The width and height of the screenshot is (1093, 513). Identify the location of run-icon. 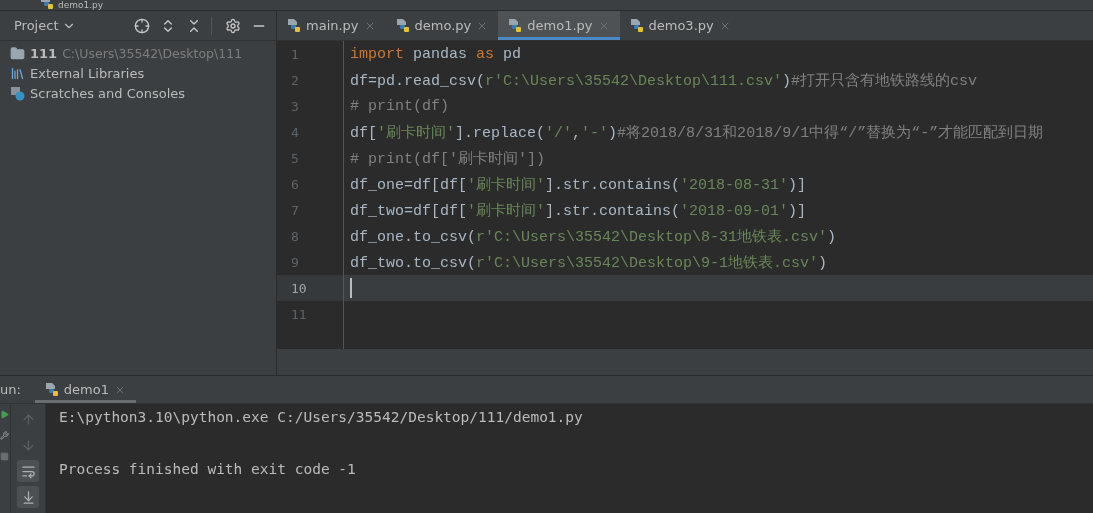
(4, 414).